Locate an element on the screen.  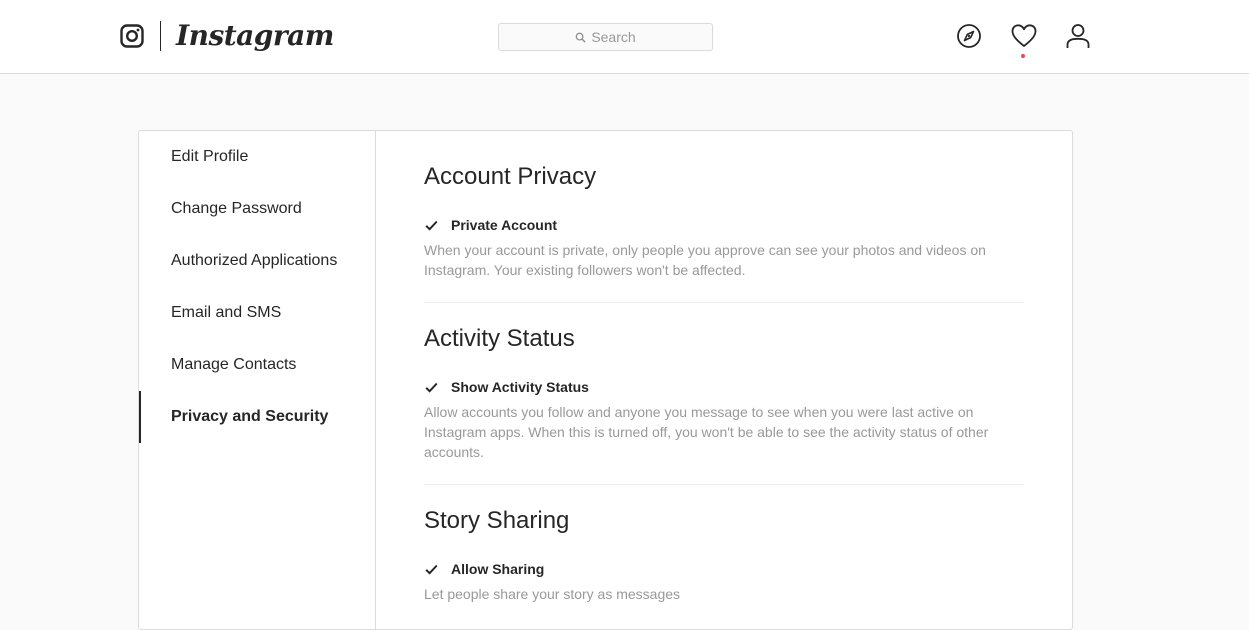
allow-sharing-row: Allow Sharing is located at coordinates (484, 569).